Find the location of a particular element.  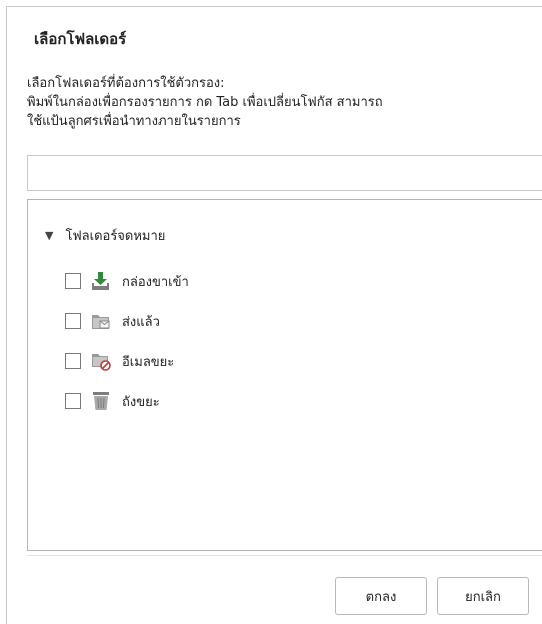

cancel-button: ยกเลิก is located at coordinates (483, 596).